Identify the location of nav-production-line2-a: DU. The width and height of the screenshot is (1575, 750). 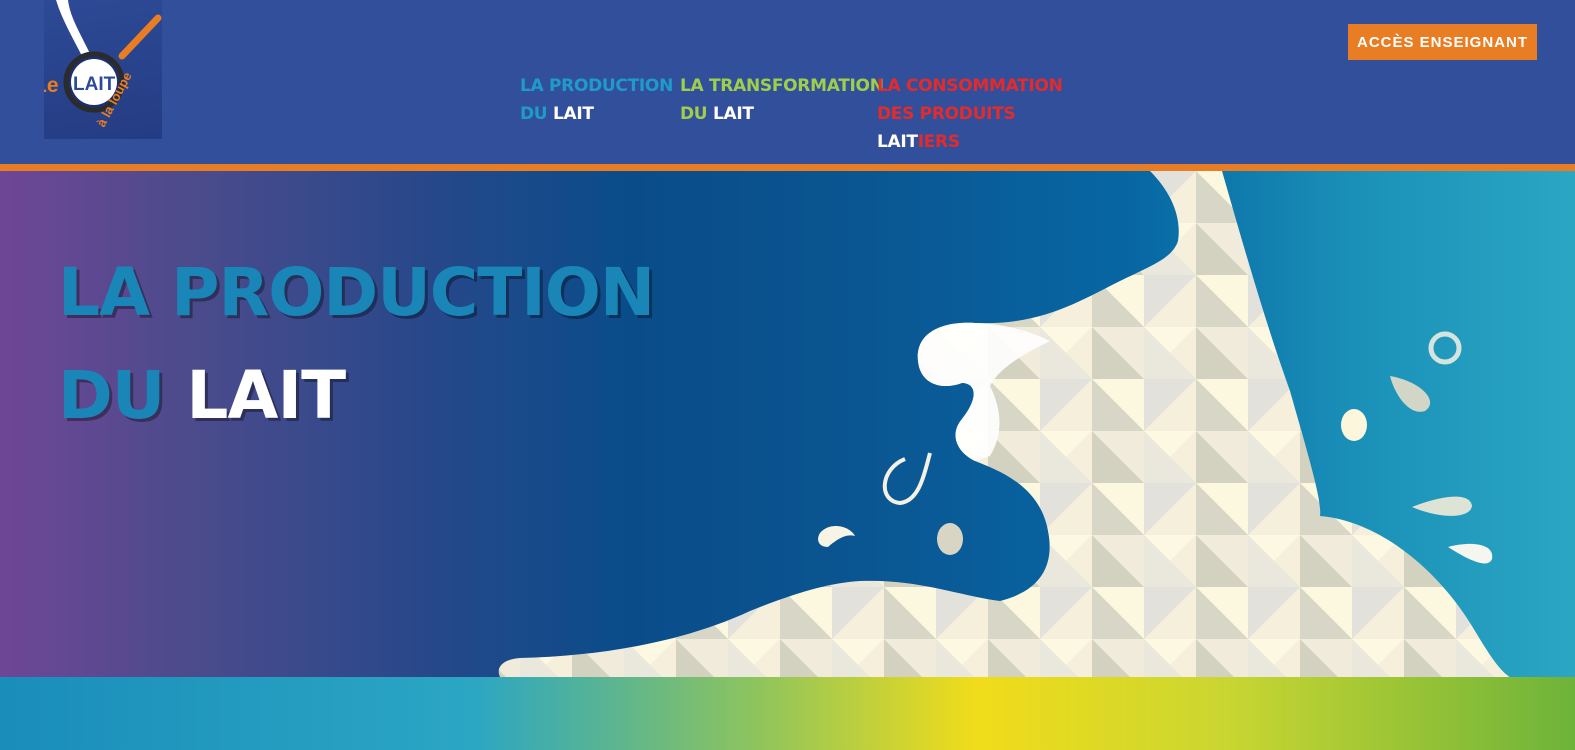
(534, 114).